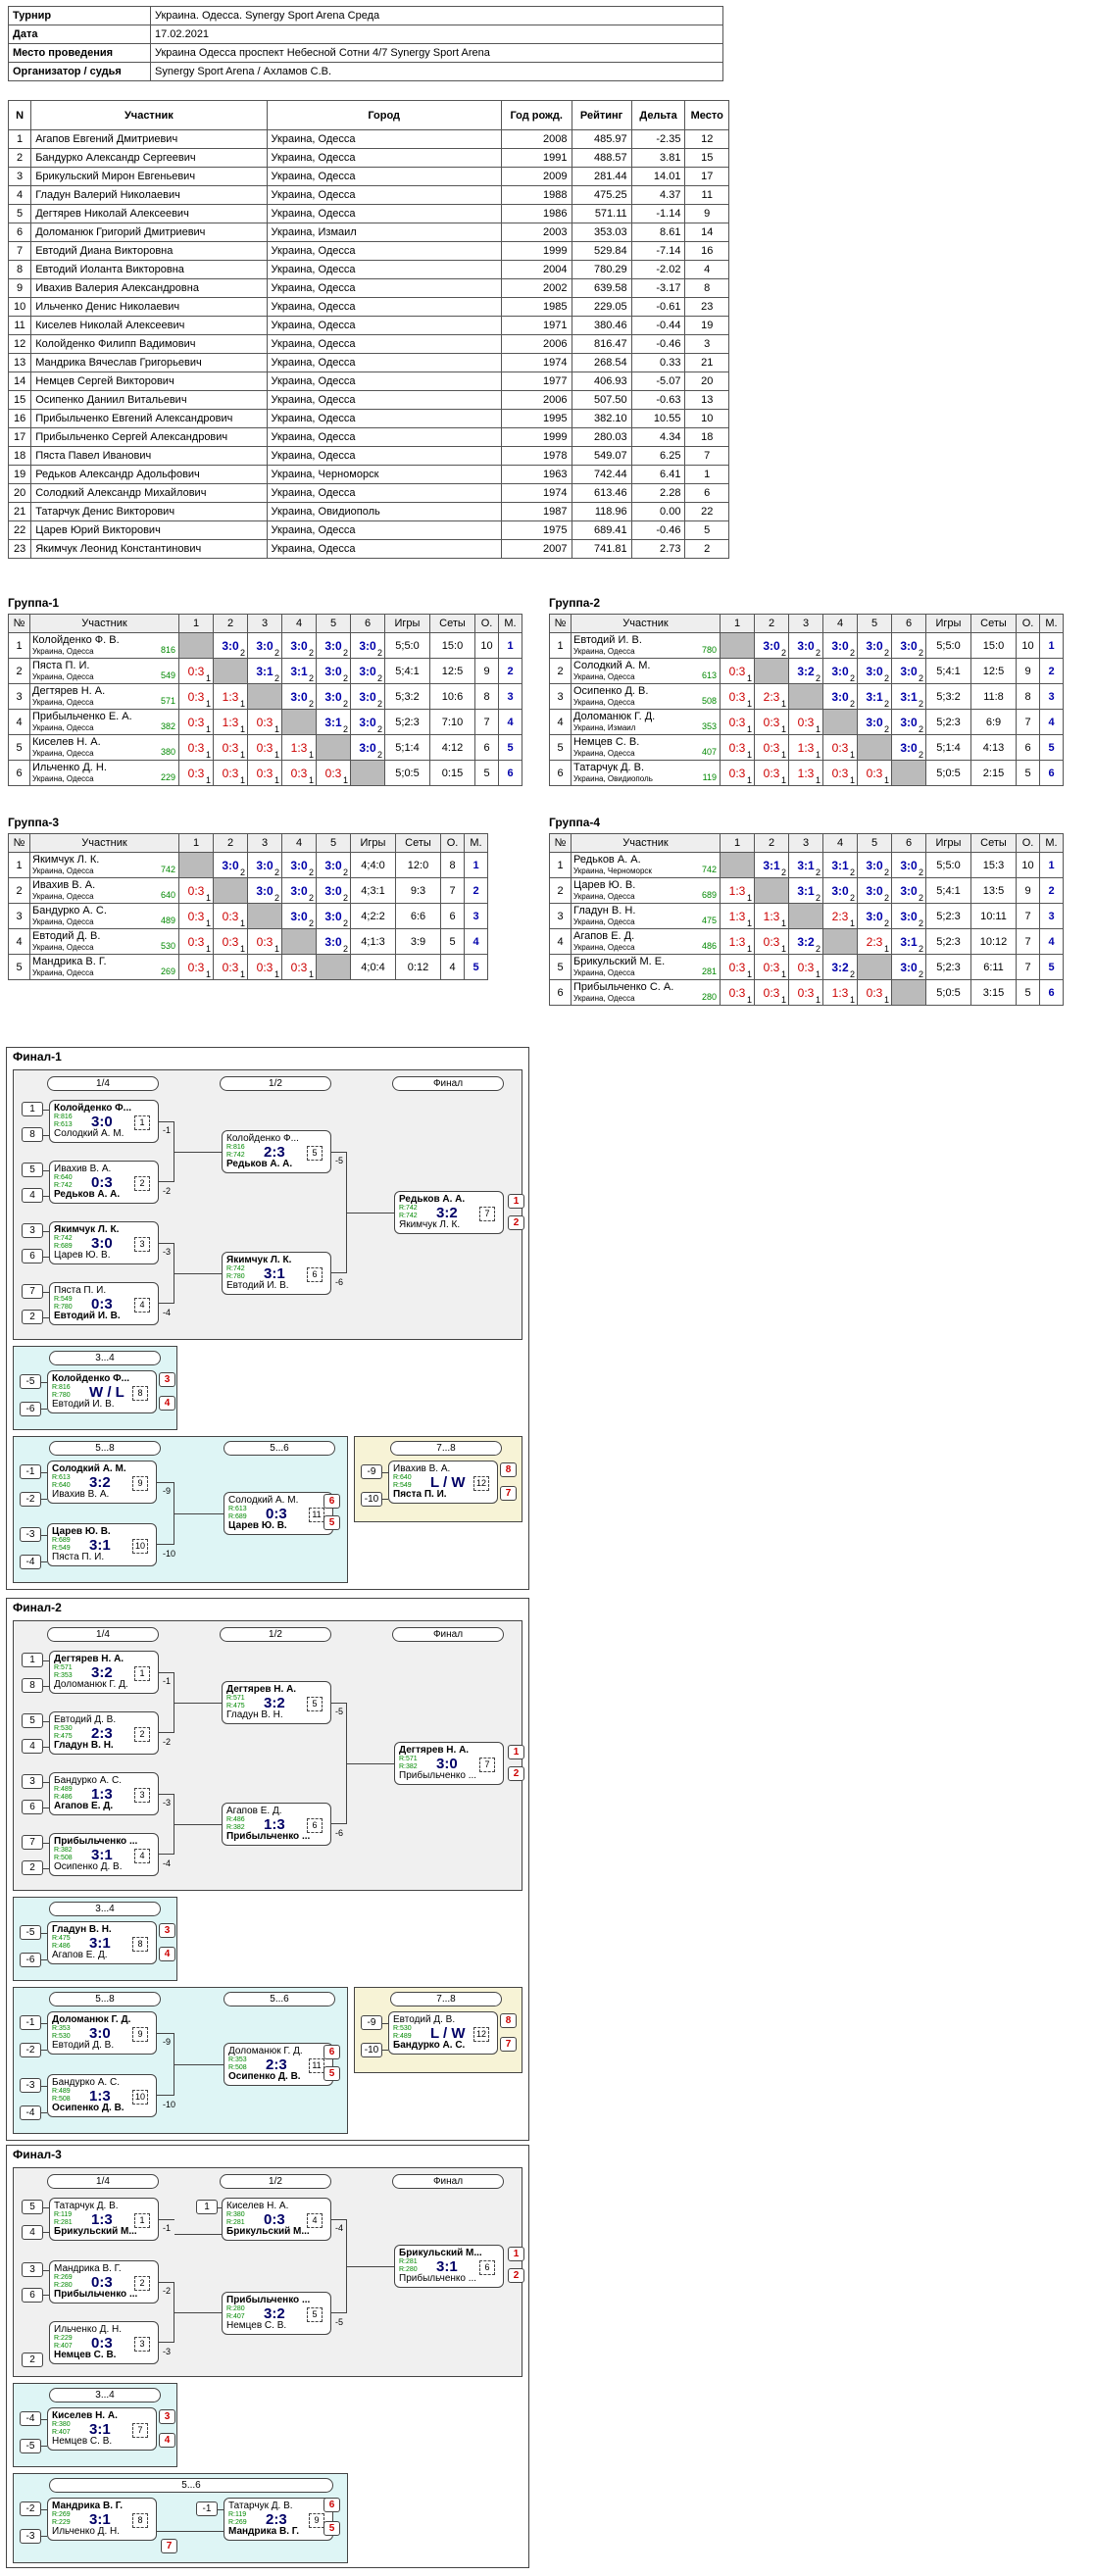 The image size is (1094, 2576). I want to click on seed-label: -4, so click(30, 2418).